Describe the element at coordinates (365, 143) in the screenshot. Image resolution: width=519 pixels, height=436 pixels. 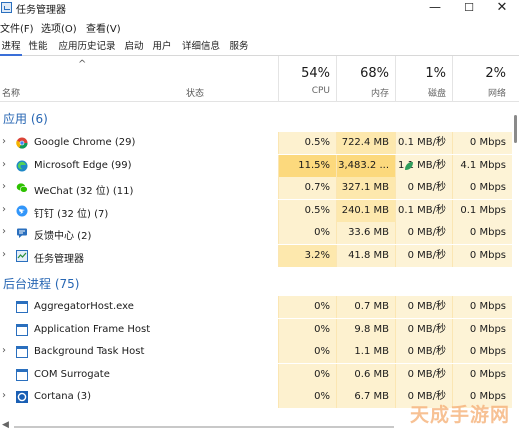
I see `memory-cell: 722.4 MB` at that location.